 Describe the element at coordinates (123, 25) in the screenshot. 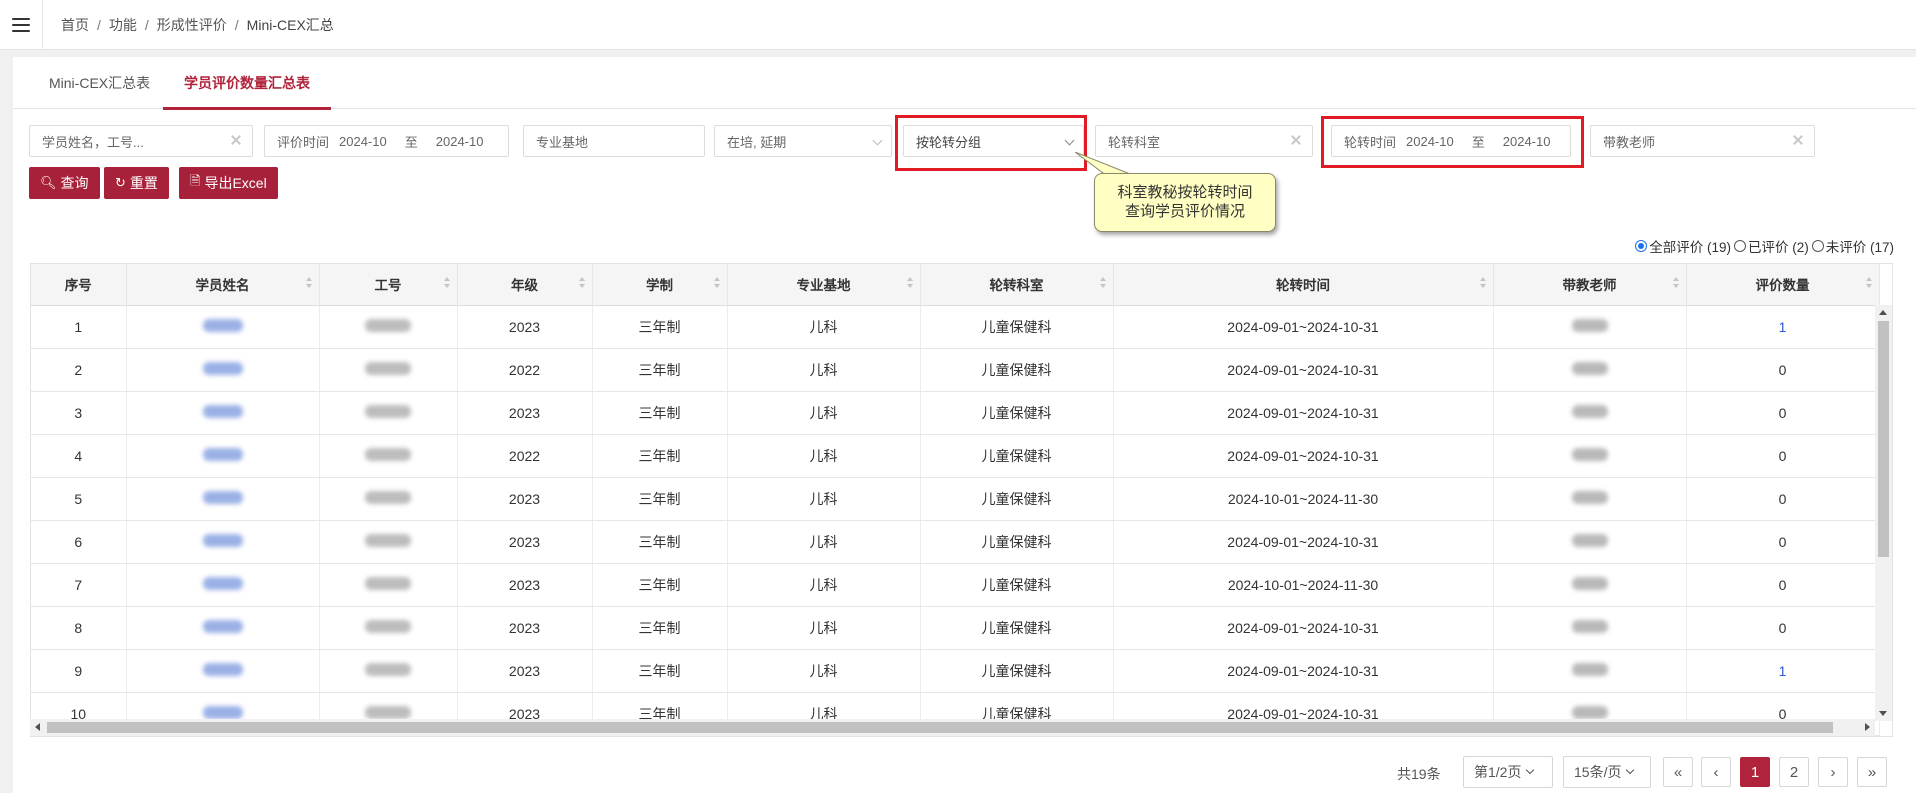

I see `breadcrumb-function: 功能` at that location.